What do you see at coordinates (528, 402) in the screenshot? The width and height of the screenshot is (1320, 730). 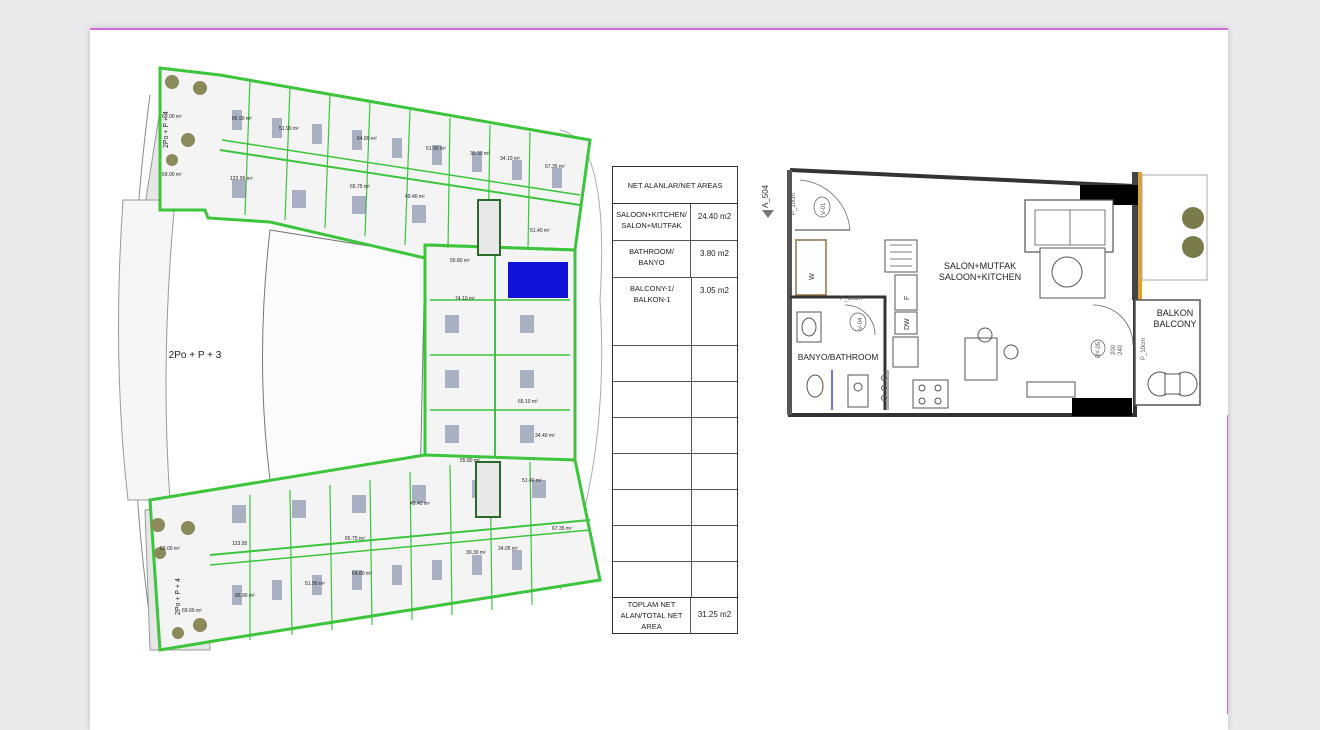 I see `unit-area: 65.10 m²` at bounding box center [528, 402].